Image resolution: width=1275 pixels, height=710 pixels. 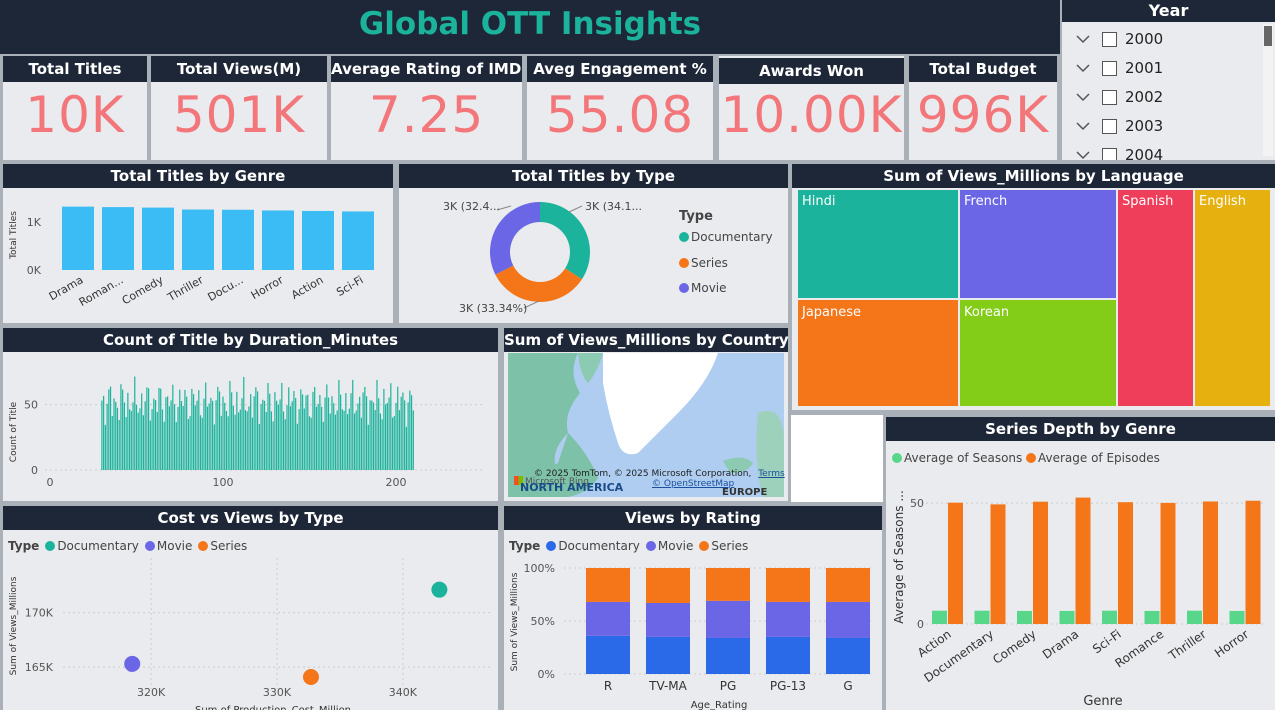 I want to click on legend-documentary: Documentary, so click(x=726, y=237).